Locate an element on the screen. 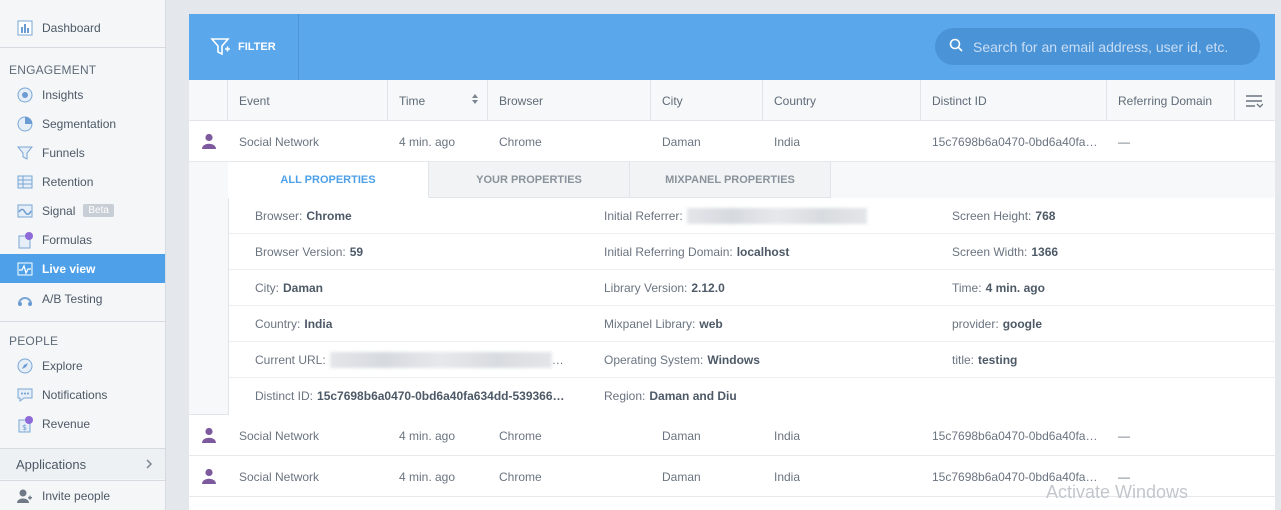 Image resolution: width=1281 pixels, height=510 pixels. nav-explore: Explore is located at coordinates (82, 365).